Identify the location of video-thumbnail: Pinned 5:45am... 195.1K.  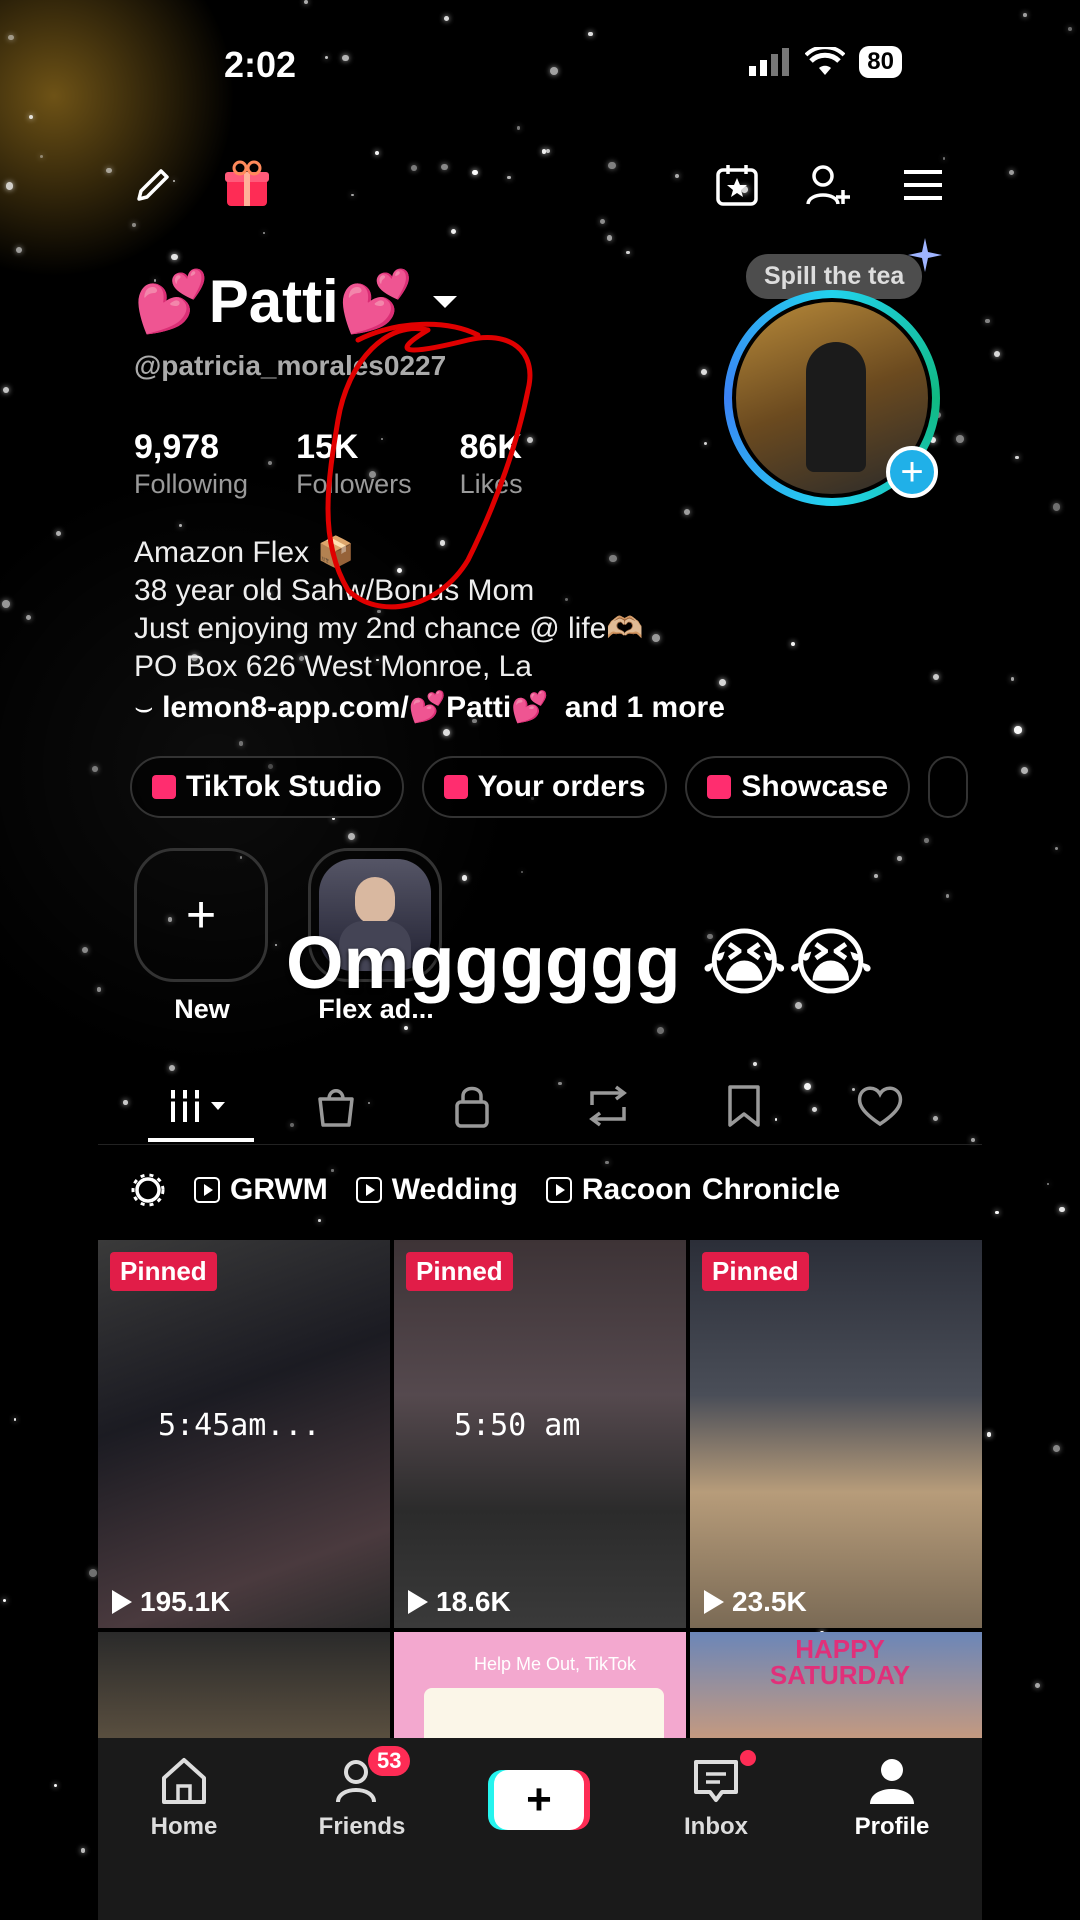
(244, 1434).